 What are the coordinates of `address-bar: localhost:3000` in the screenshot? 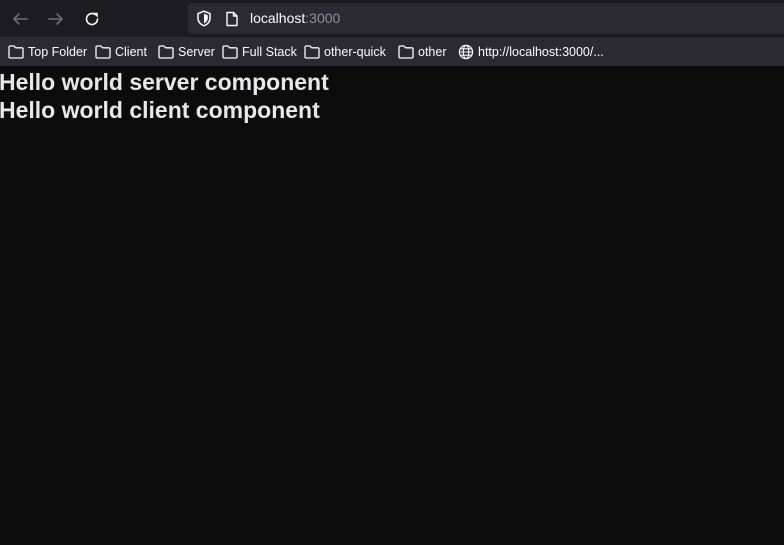 It's located at (486, 18).